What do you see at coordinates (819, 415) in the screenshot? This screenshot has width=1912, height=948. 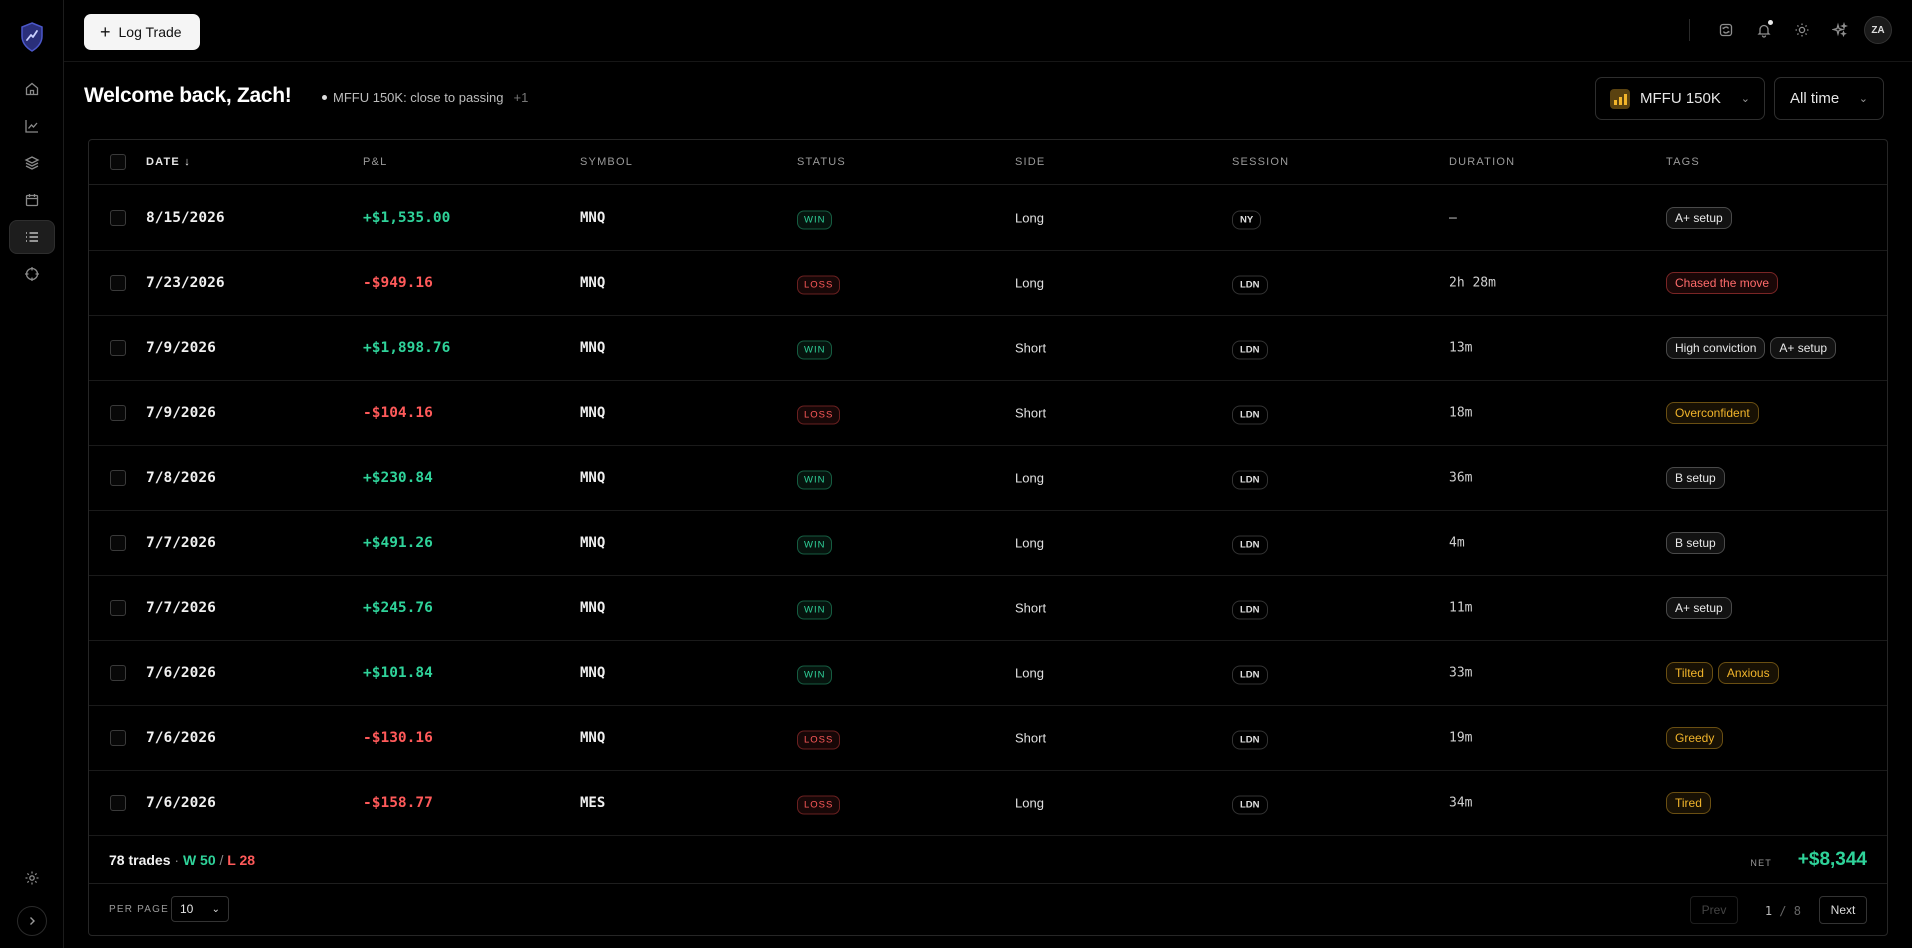 I see `status-badge: LOSS` at bounding box center [819, 415].